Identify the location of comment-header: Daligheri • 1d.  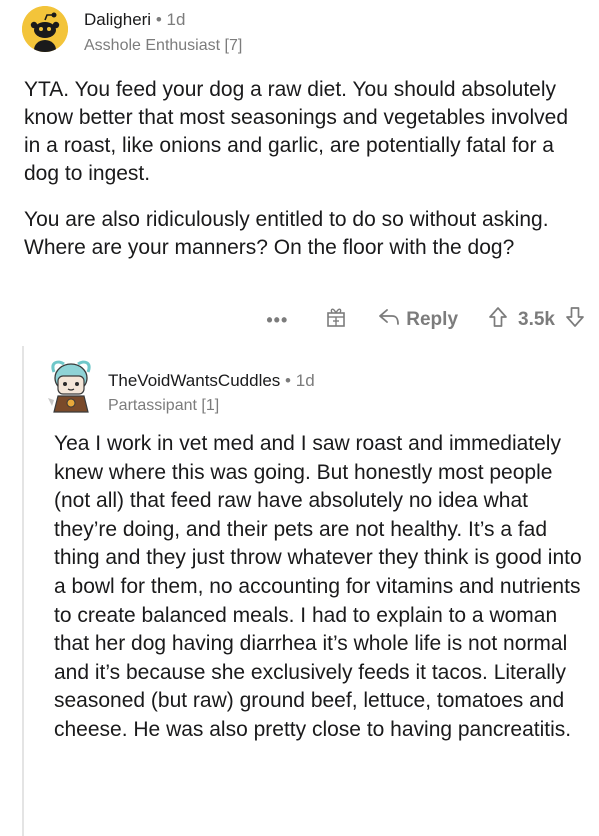
(134, 20).